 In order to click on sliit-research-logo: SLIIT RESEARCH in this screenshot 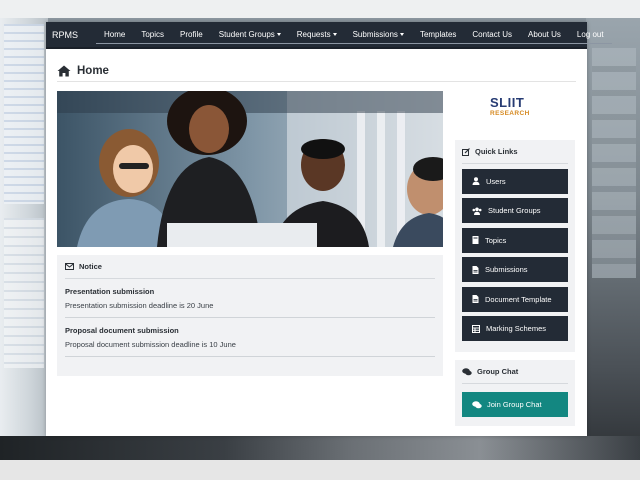, I will do `click(514, 112)`.